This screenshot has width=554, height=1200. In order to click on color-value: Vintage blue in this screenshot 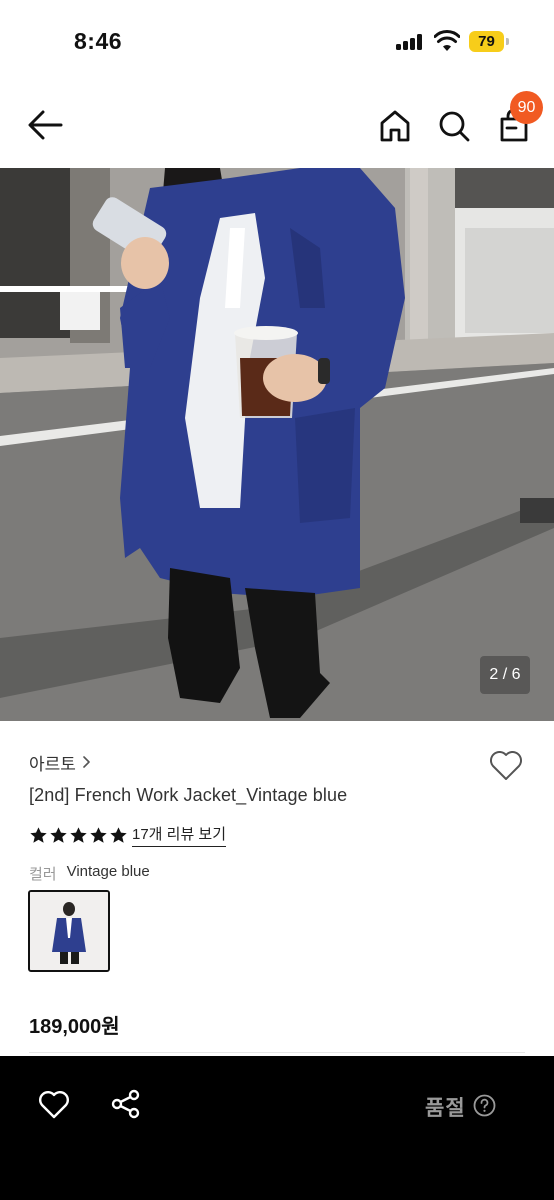, I will do `click(108, 871)`.